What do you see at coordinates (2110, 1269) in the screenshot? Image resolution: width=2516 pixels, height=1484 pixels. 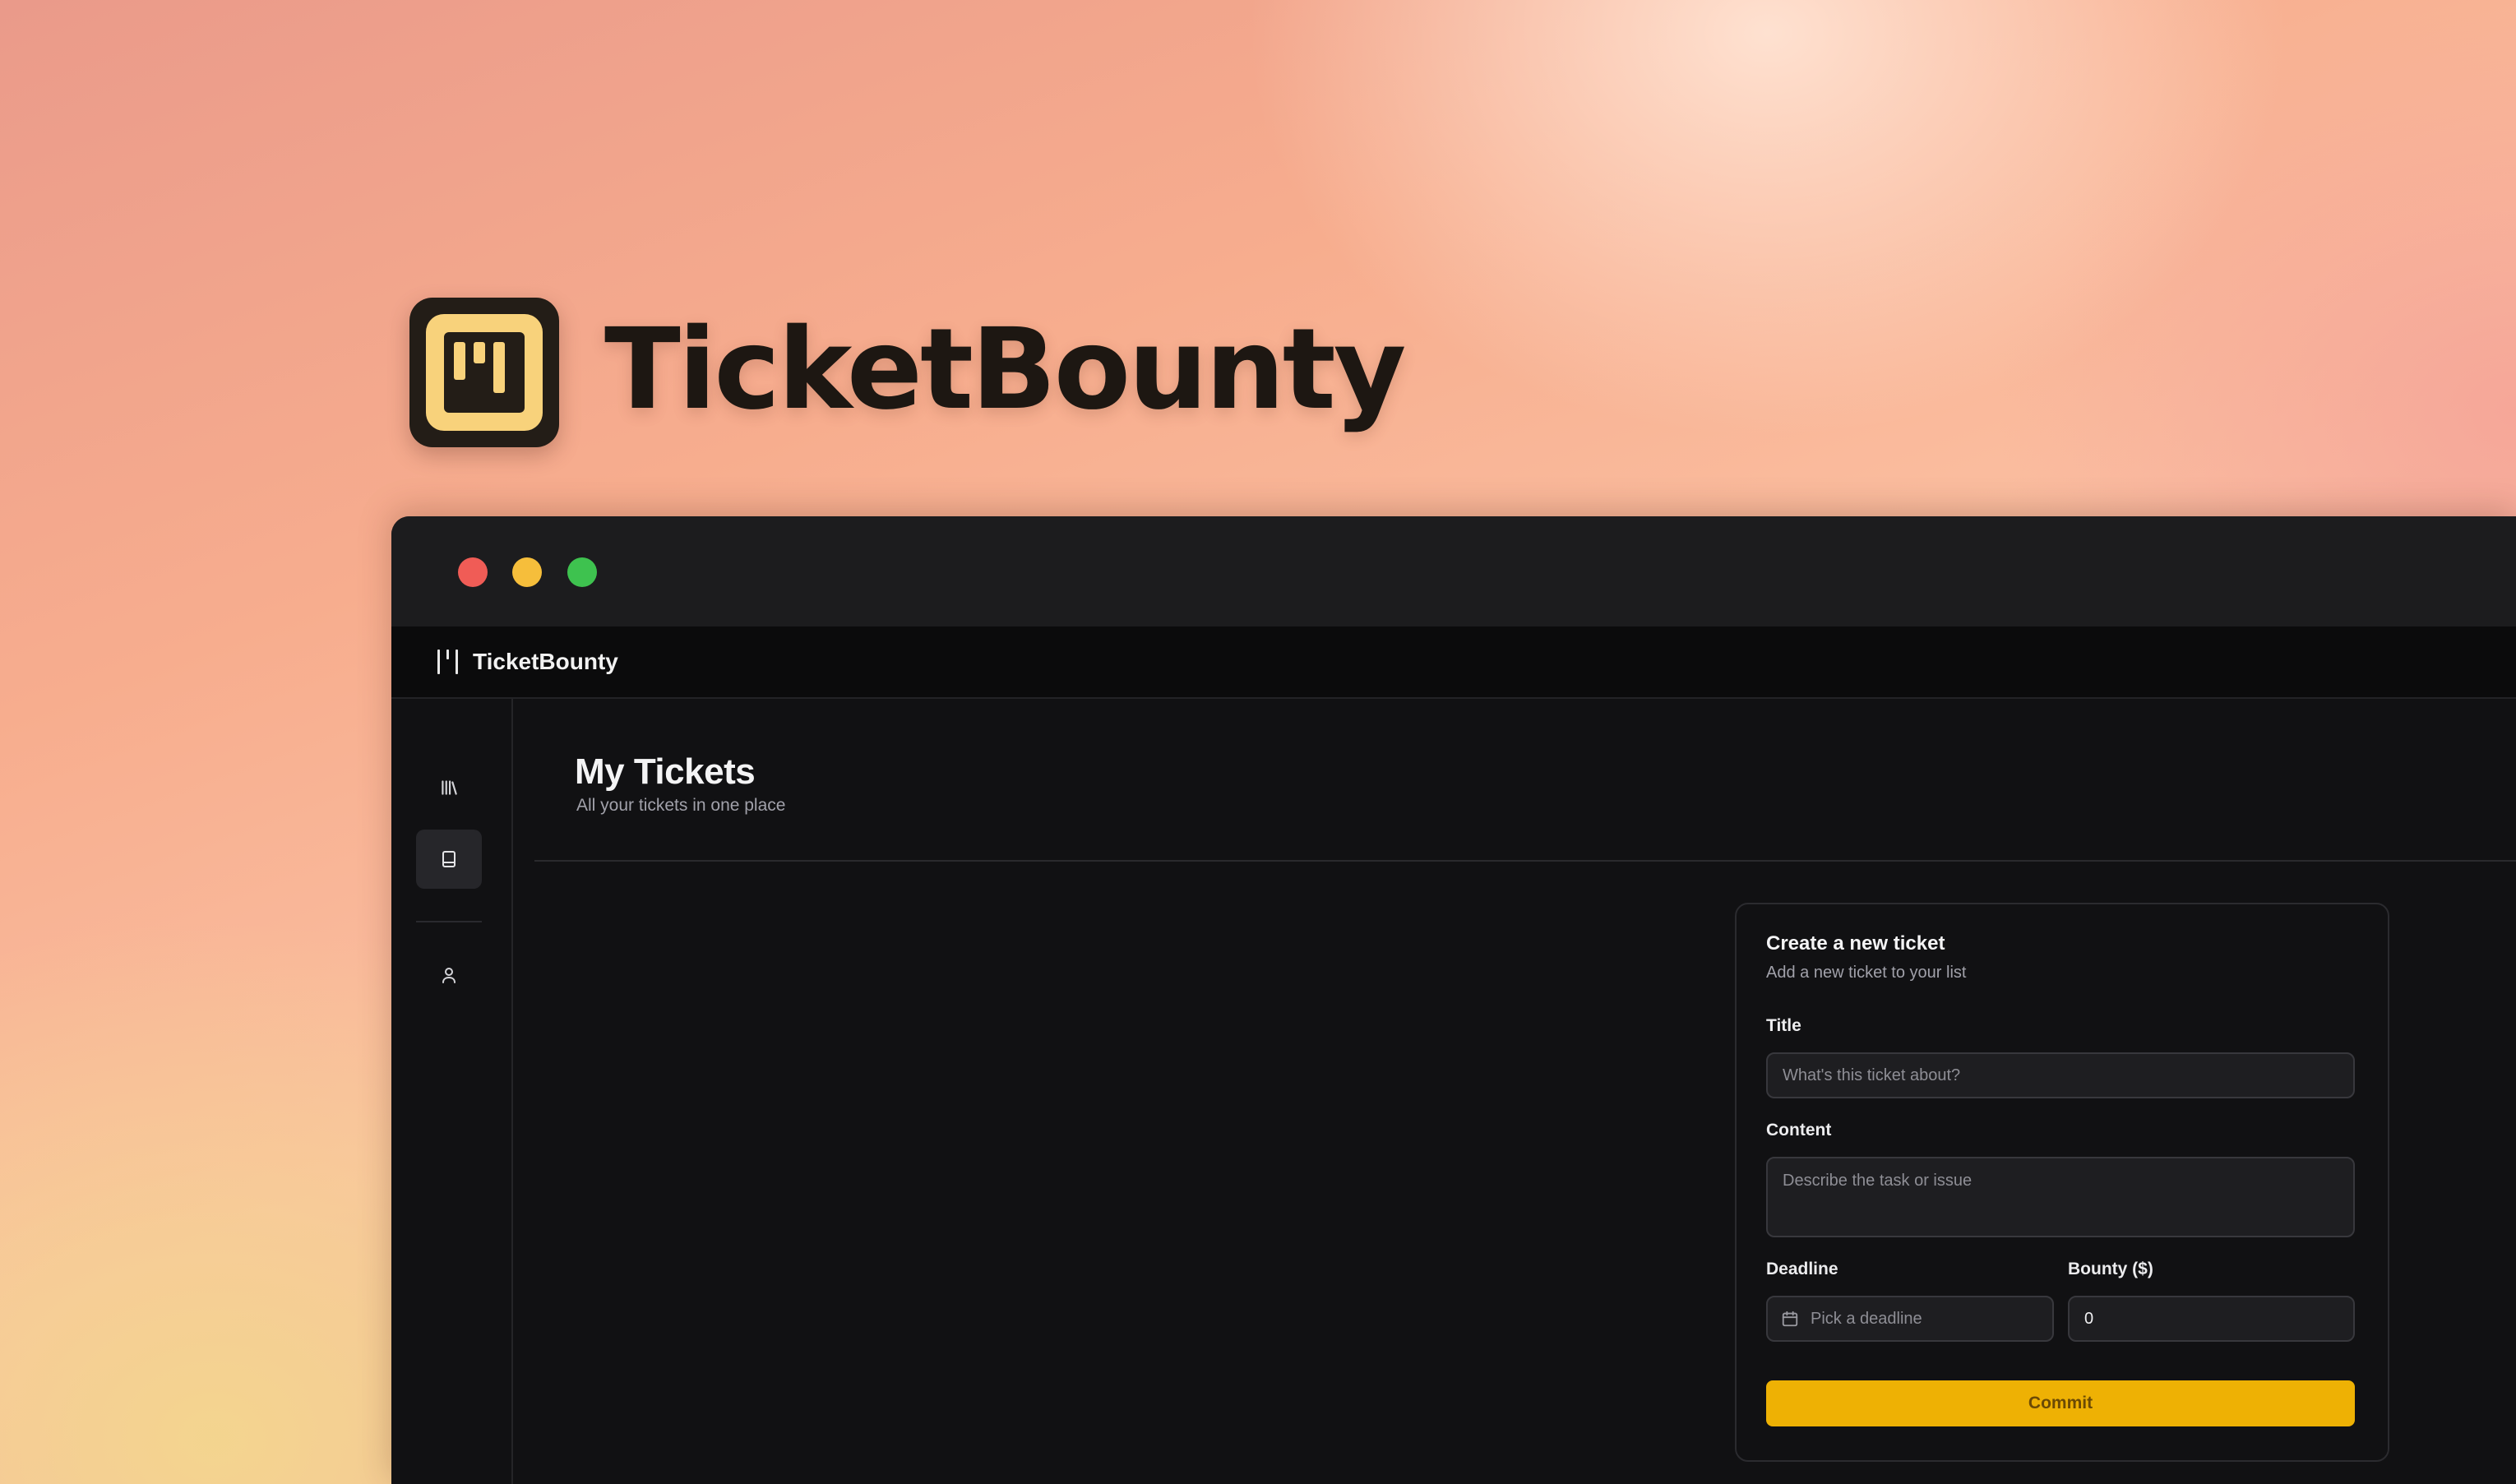 I see `bounty-label: Bounty ($)` at bounding box center [2110, 1269].